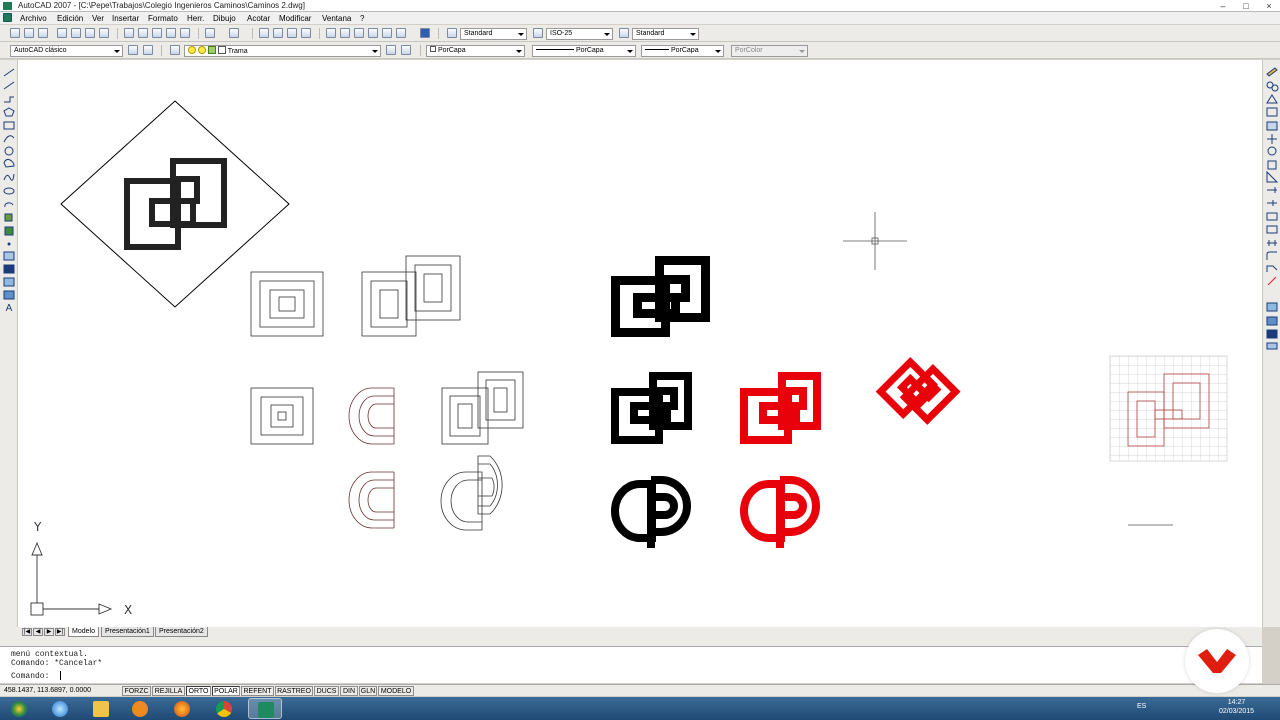 The image size is (1280, 720). Describe the element at coordinates (780, 408) in the screenshot. I see `logo-red-square` at that location.